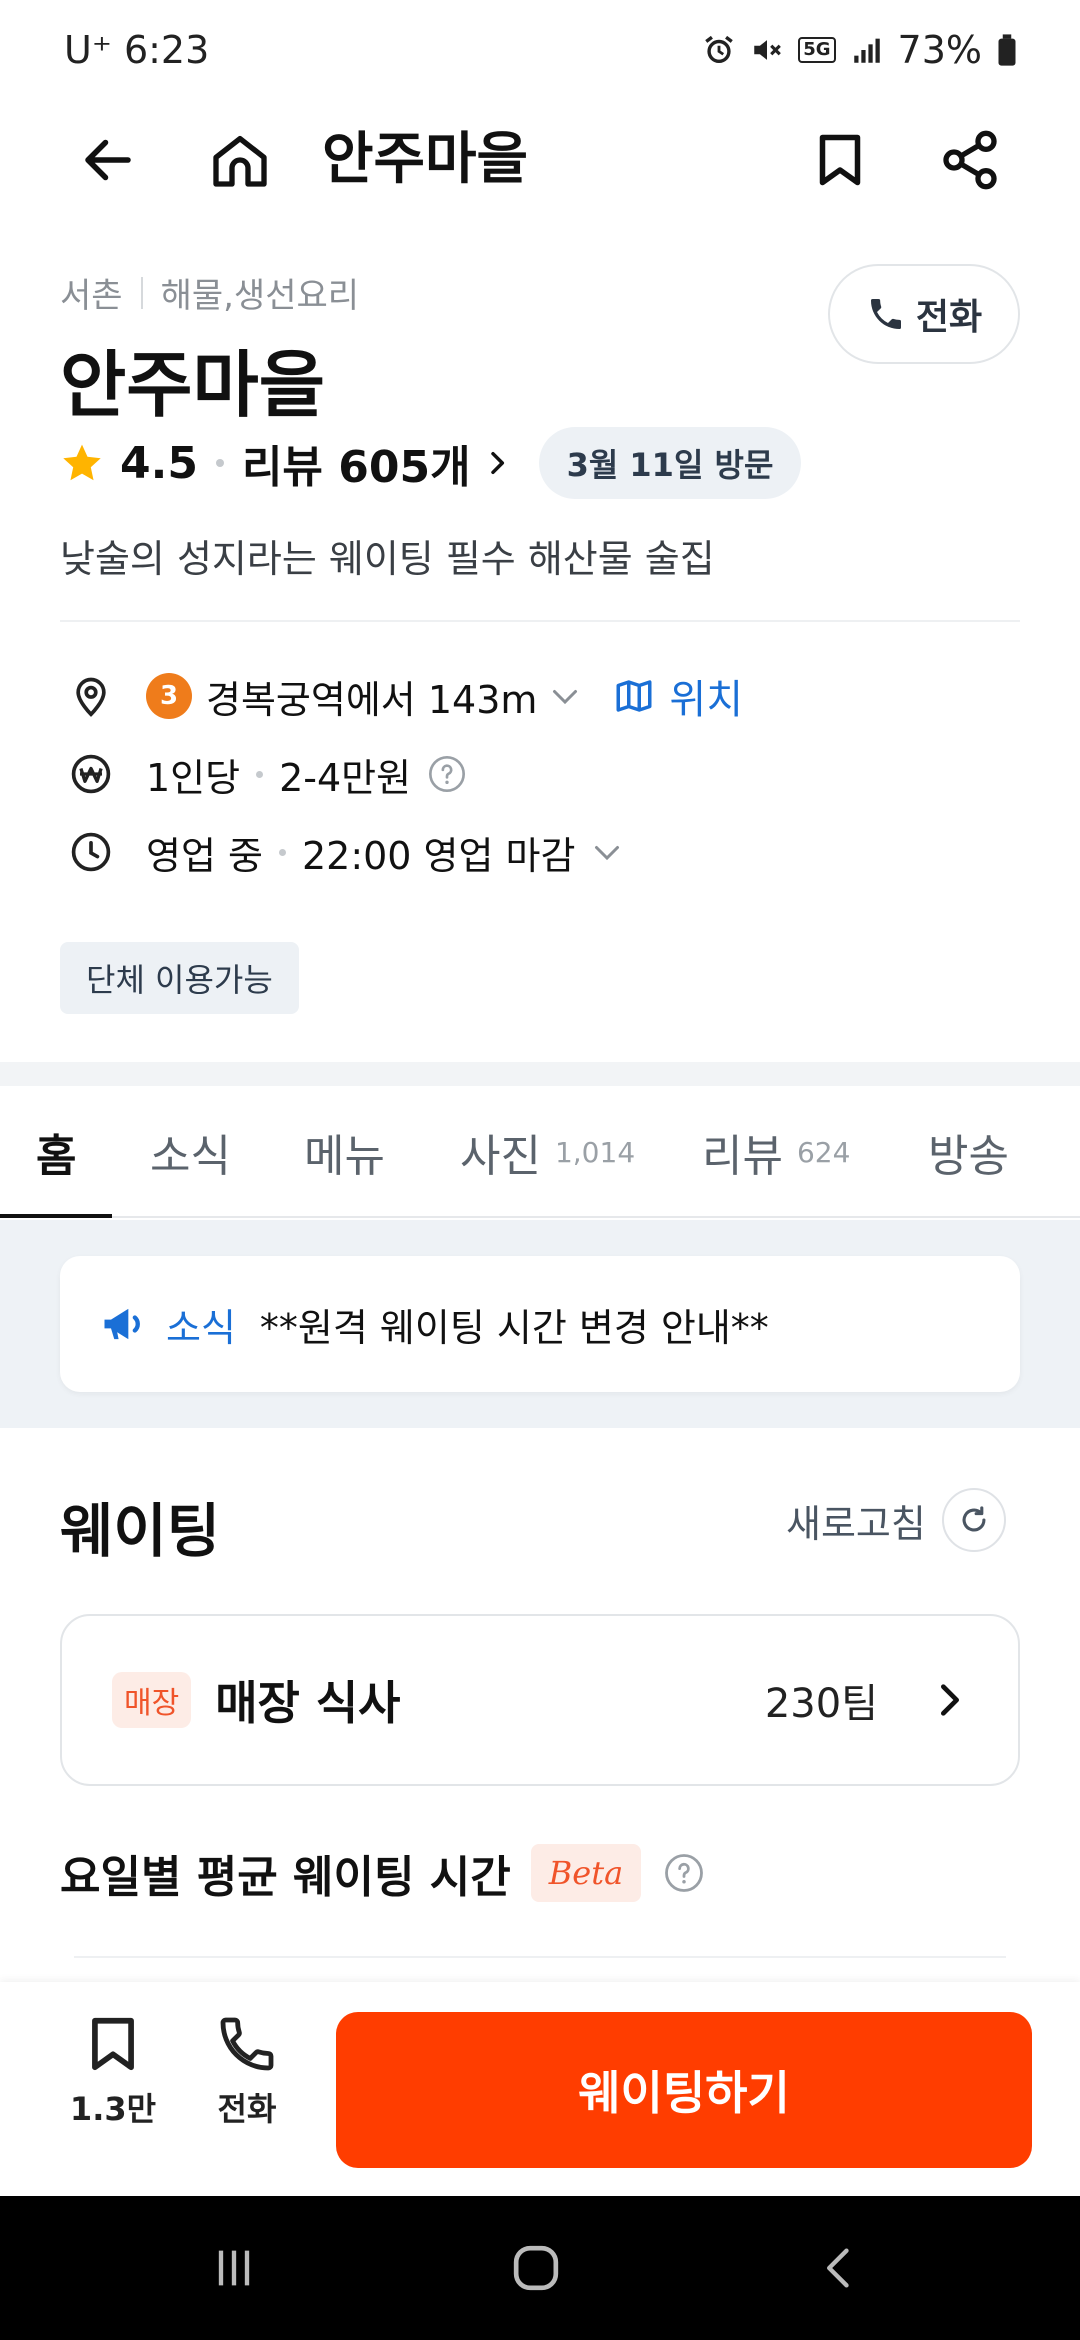  What do you see at coordinates (425, 159) in the screenshot?
I see `page-title: 안주마을` at bounding box center [425, 159].